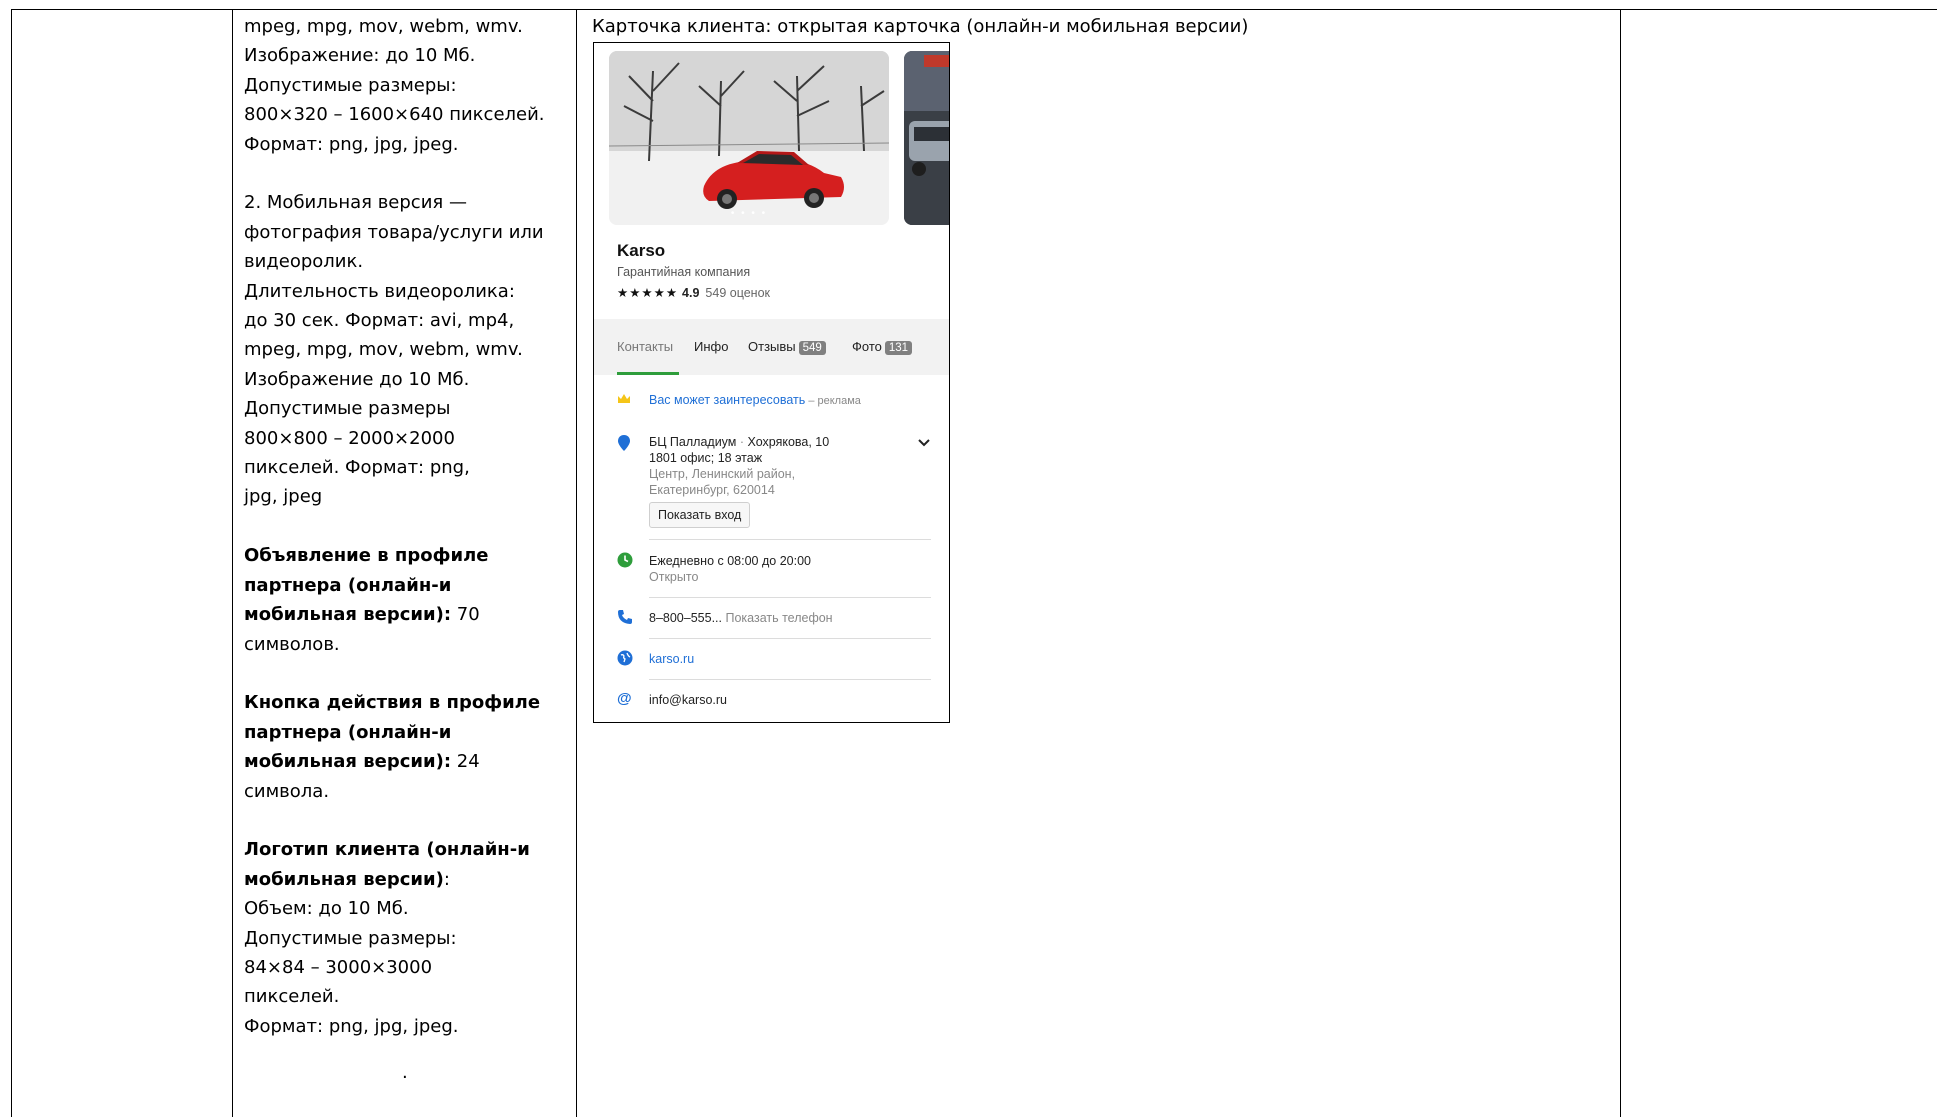  Describe the element at coordinates (360, 56) in the screenshot. I see `req-line: Изображение: до 10 Мб.` at that location.